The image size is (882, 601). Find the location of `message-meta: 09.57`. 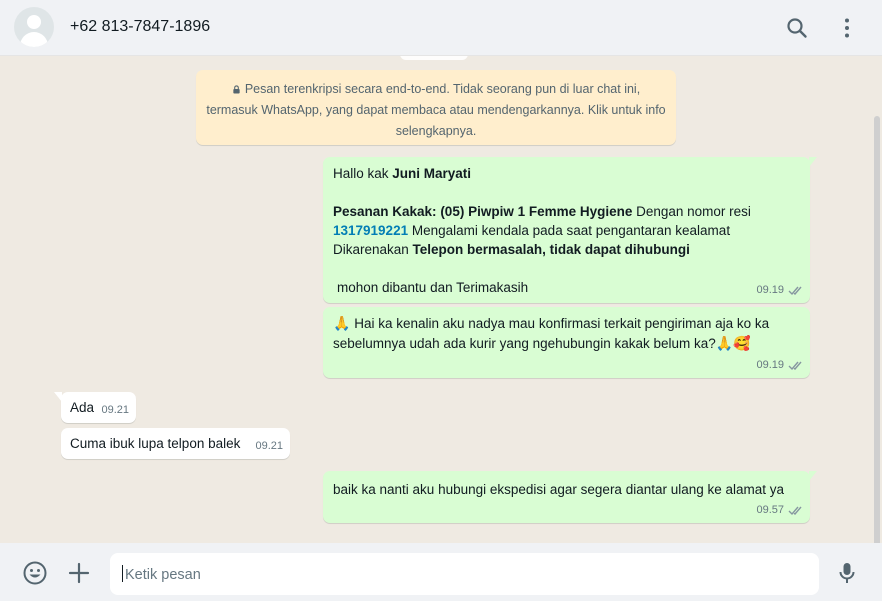

message-meta: 09.57 is located at coordinates (780, 510).